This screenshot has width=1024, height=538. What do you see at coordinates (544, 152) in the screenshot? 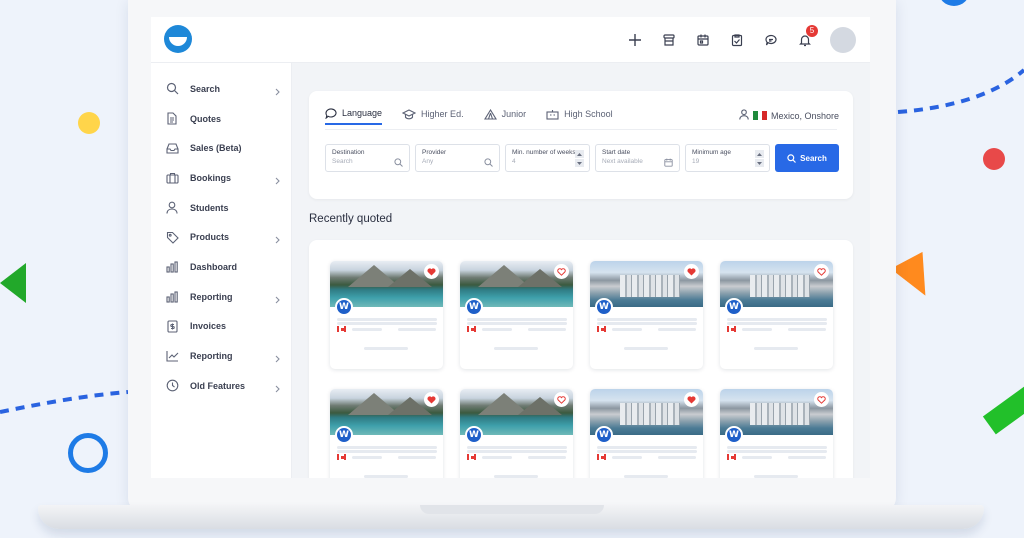
I see `field-label: Min. number of weeks` at bounding box center [544, 152].